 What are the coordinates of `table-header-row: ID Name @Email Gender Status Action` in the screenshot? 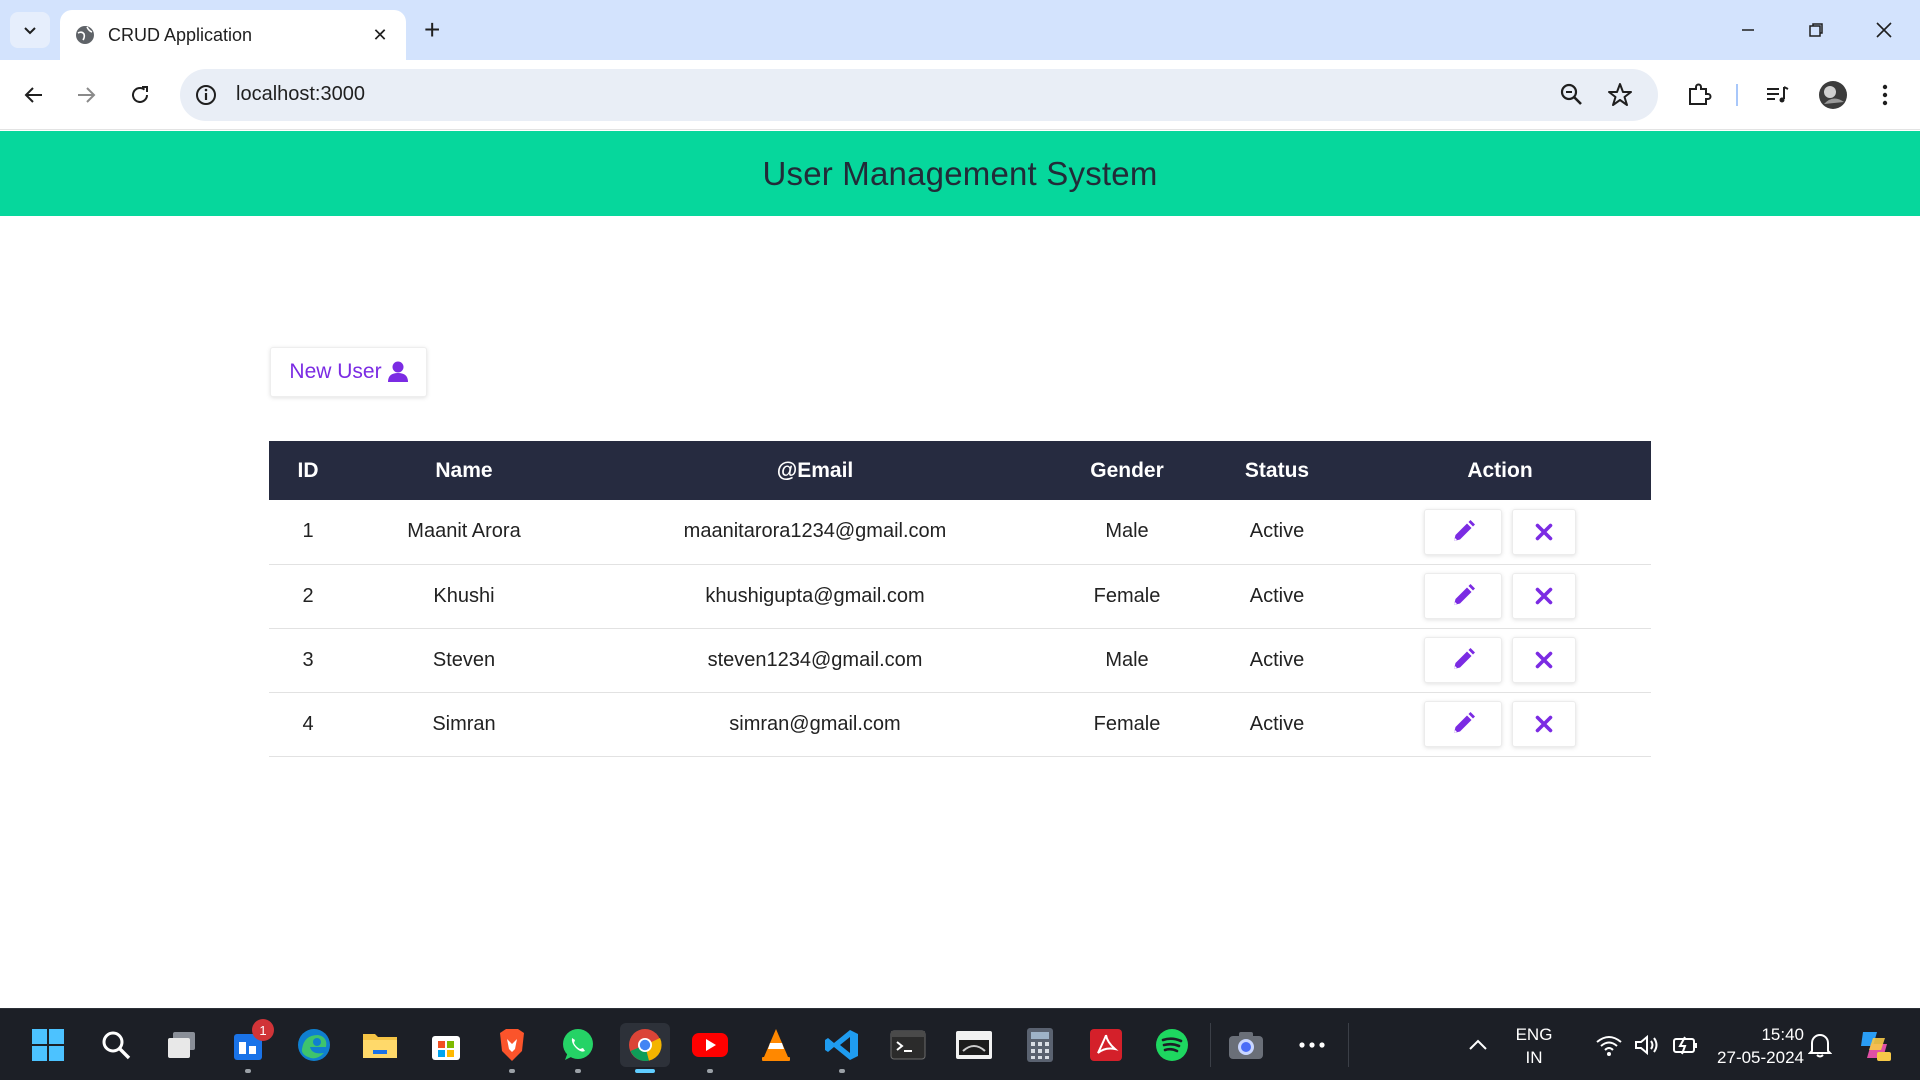 It's located at (960, 470).